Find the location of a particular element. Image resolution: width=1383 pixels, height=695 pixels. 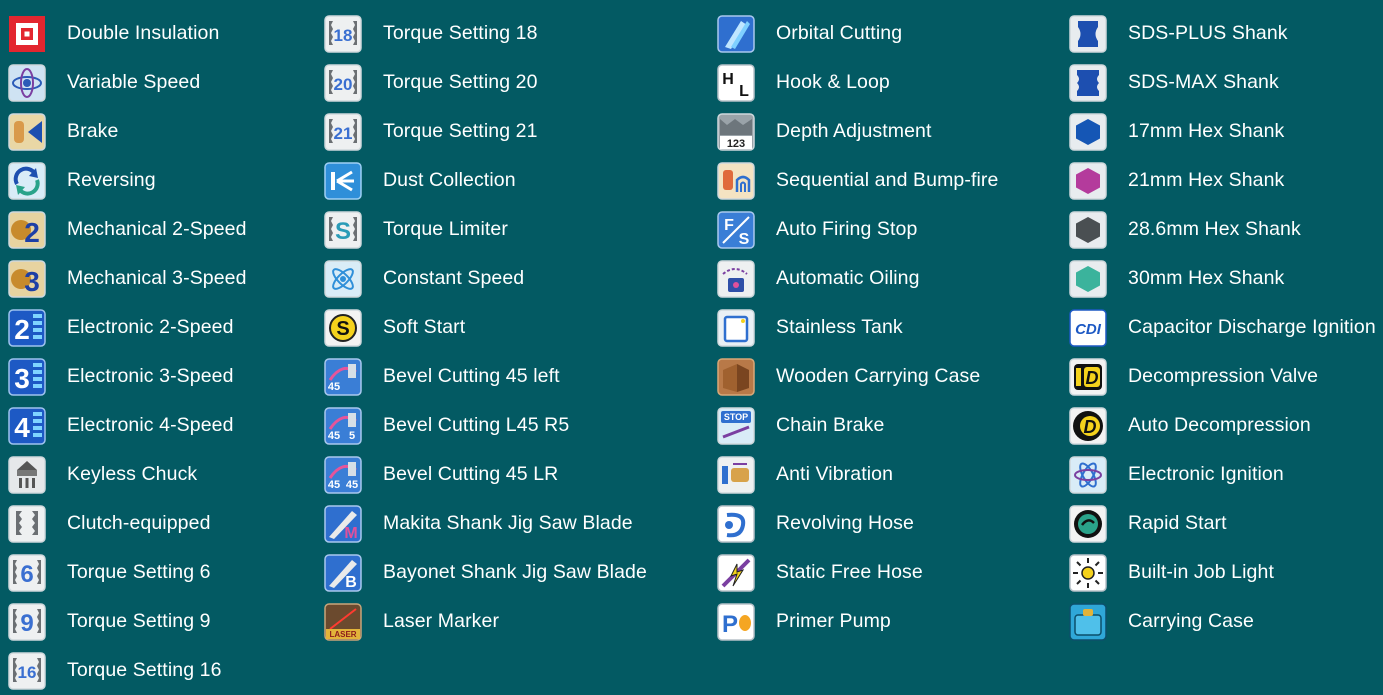

hook-and-loop-icon: HL is located at coordinates (736, 82).